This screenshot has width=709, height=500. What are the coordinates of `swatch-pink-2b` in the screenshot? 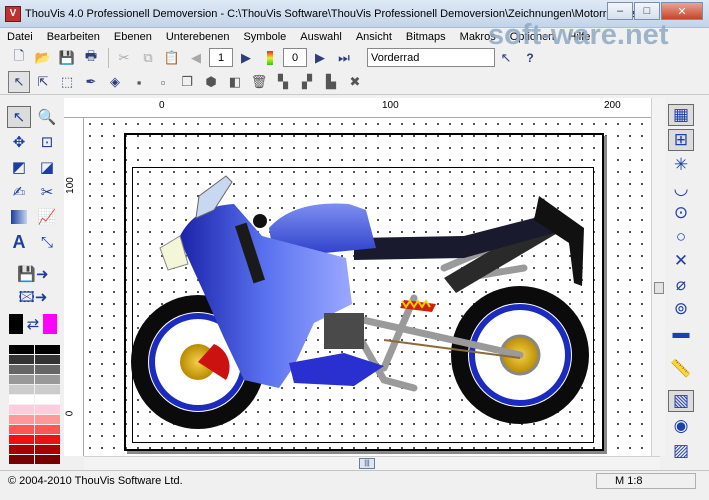 It's located at (47, 419).